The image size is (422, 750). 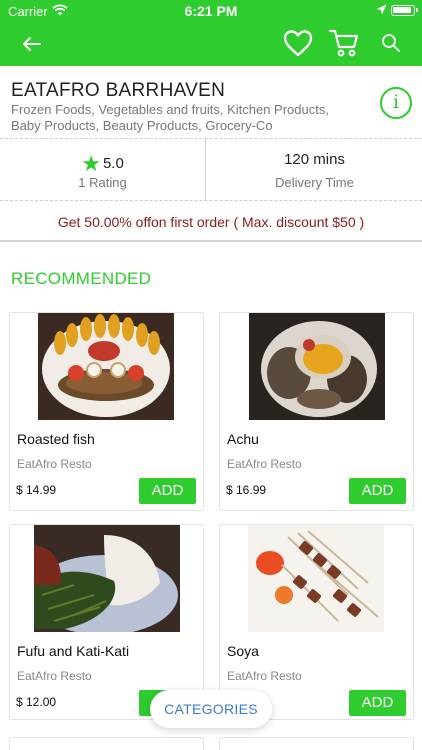 I want to click on product-price: $ 16.99, so click(x=246, y=490).